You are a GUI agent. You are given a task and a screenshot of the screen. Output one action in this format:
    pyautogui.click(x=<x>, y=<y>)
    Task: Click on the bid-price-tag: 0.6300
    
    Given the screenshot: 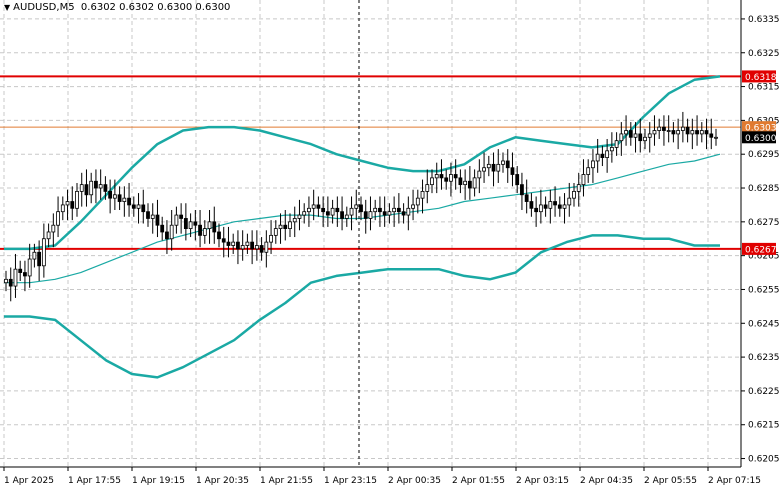 What is the action you would take?
    pyautogui.click(x=761, y=139)
    